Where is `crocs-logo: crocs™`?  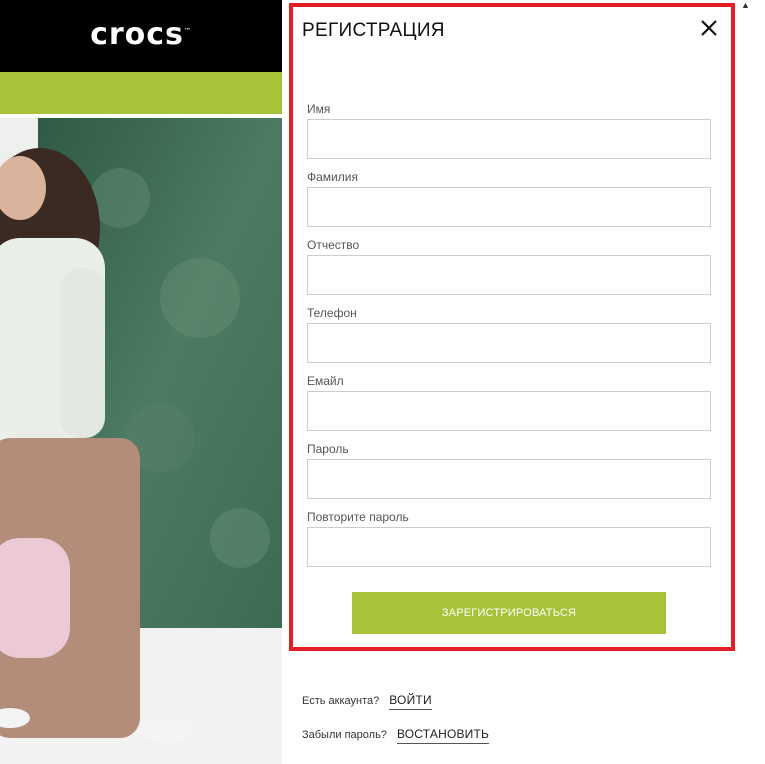 crocs-logo: crocs™ is located at coordinates (141, 34).